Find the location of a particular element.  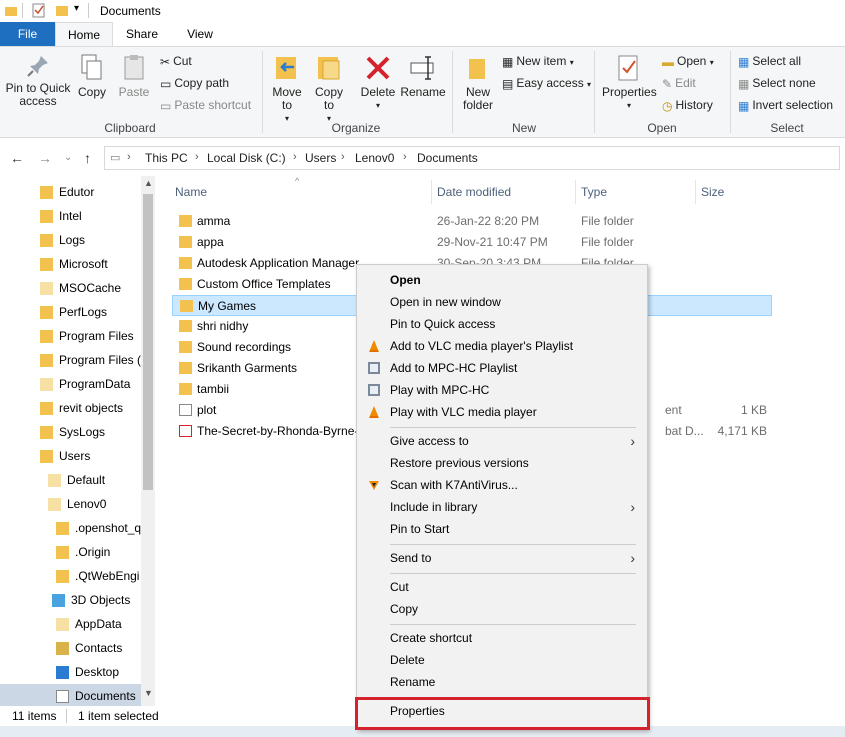

open-button: ▬ Open ▾ is located at coordinates (688, 61).